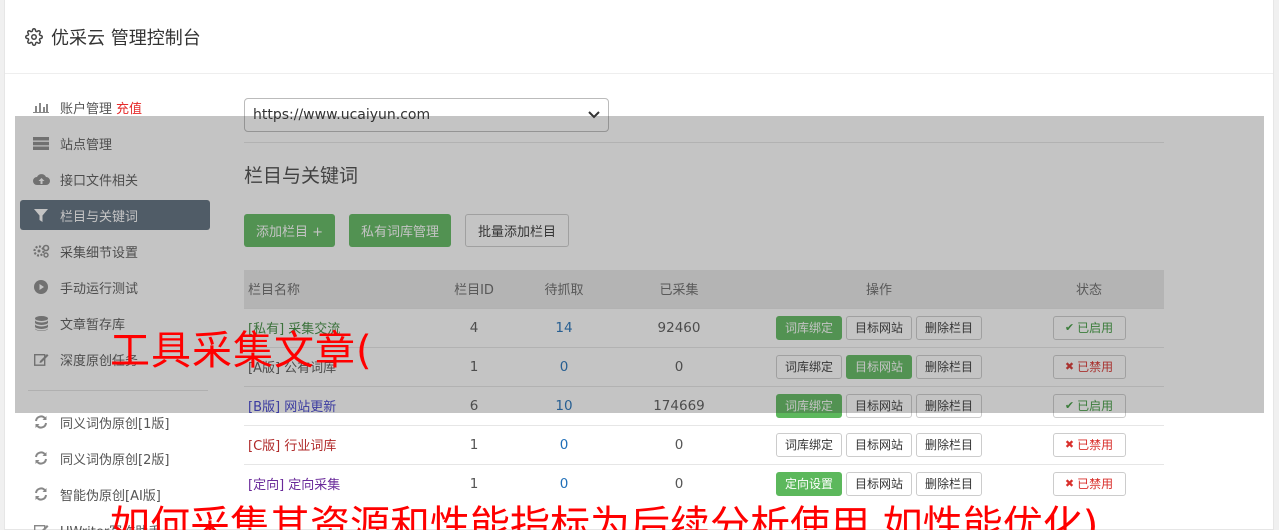 Image resolution: width=1279 pixels, height=530 pixels. What do you see at coordinates (474, 444) in the screenshot?
I see `column-id: 1` at bounding box center [474, 444].